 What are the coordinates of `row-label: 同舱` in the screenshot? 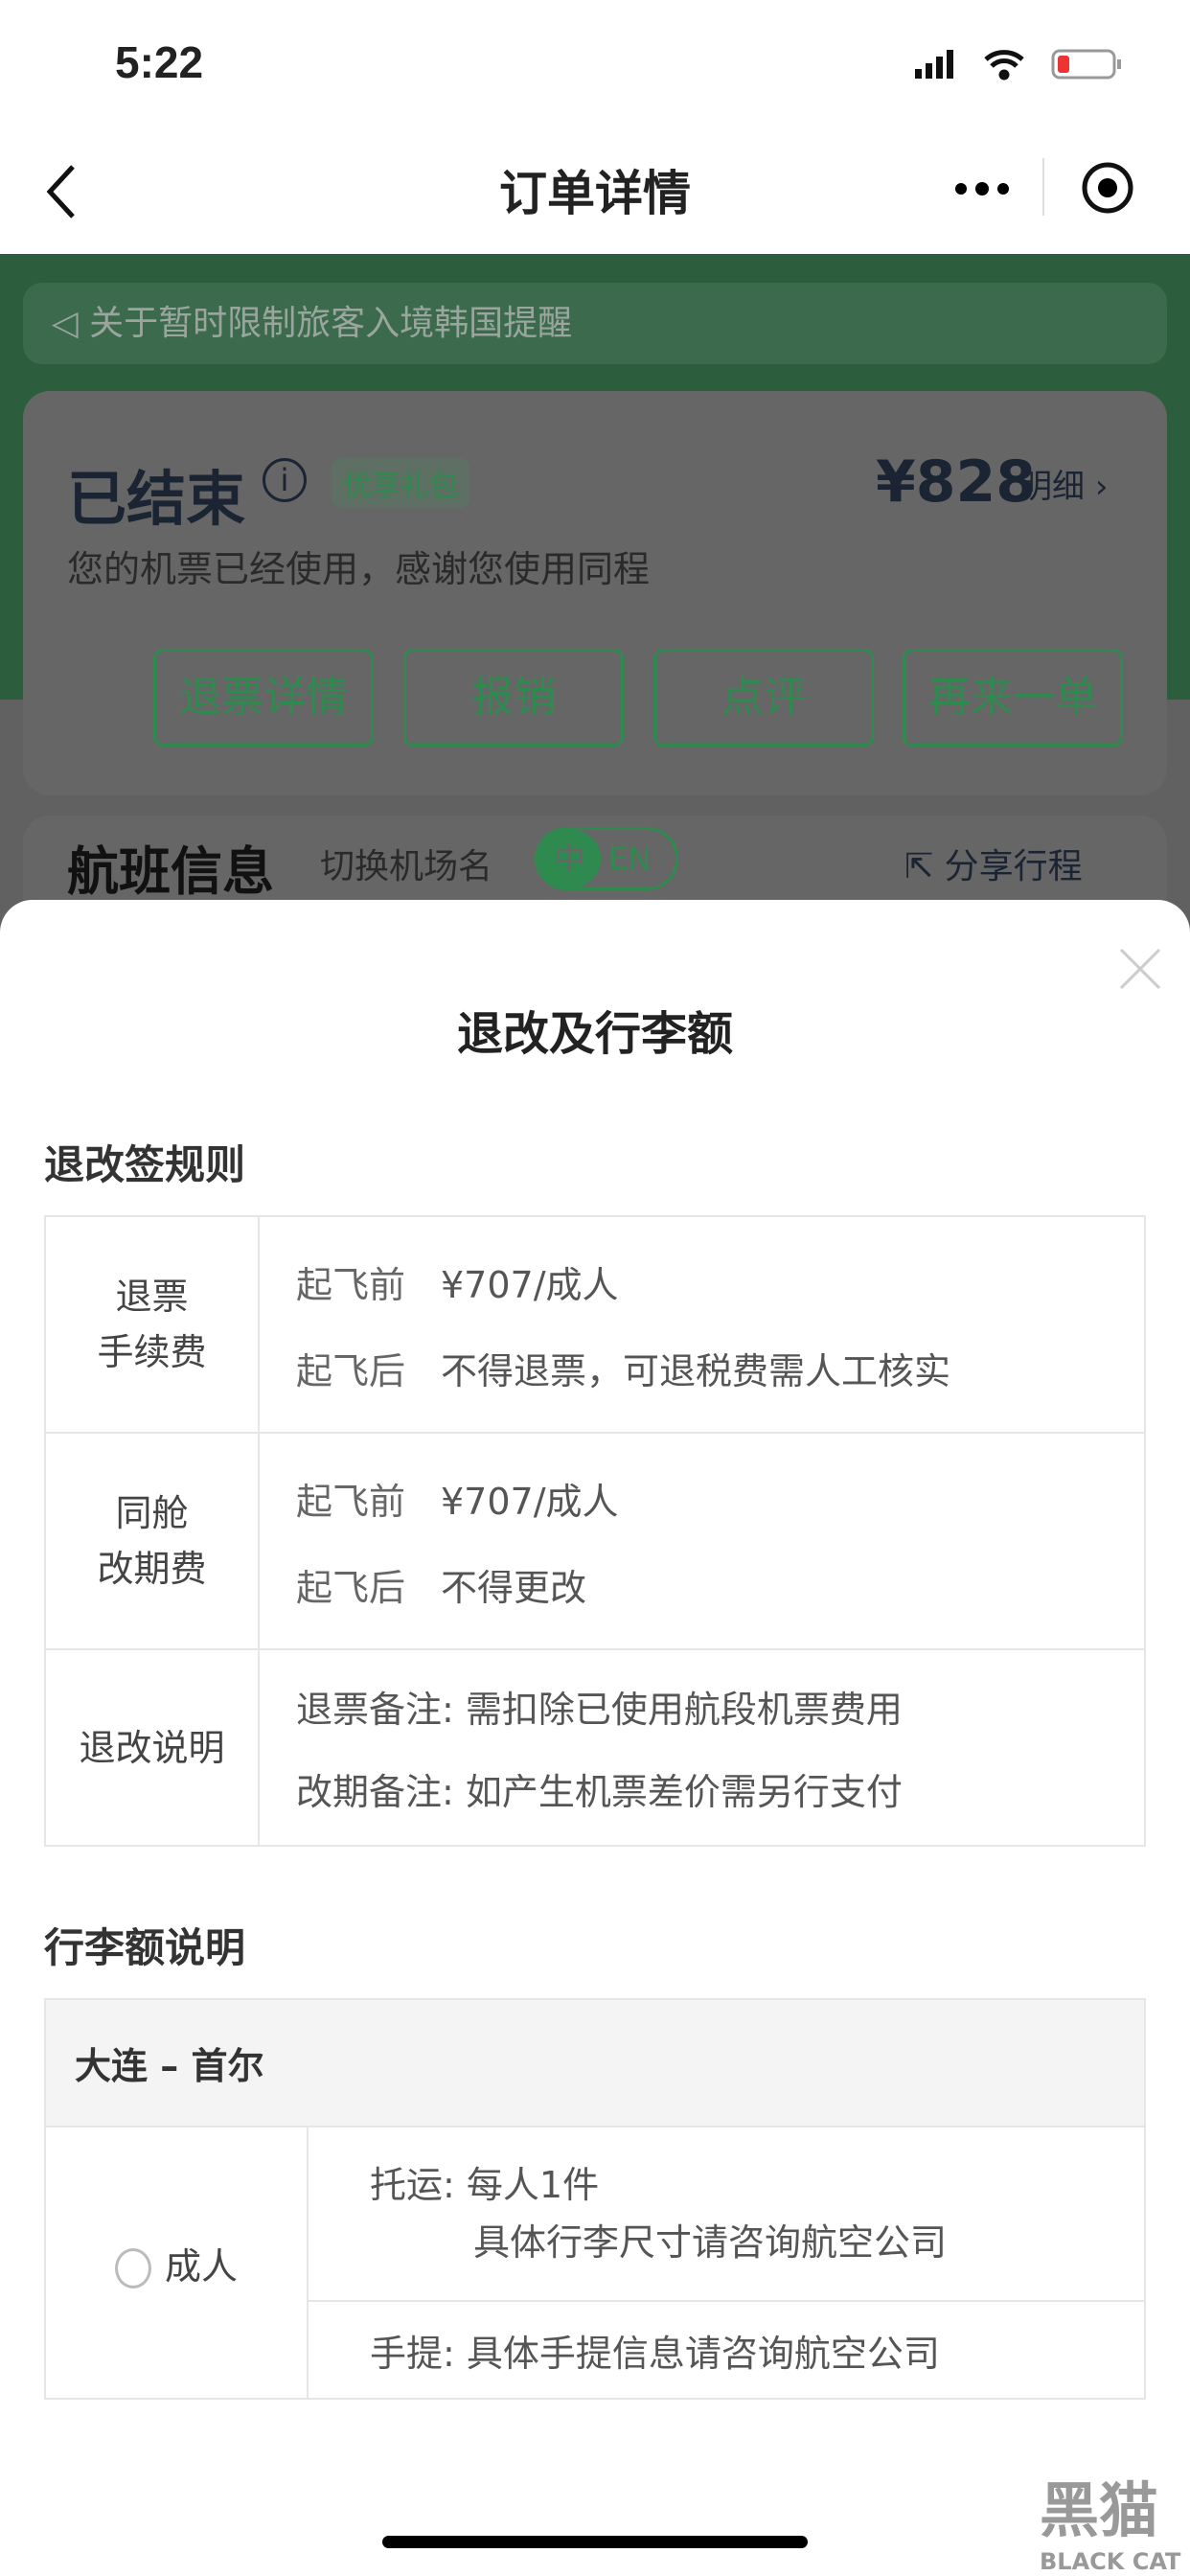 It's located at (152, 1513).